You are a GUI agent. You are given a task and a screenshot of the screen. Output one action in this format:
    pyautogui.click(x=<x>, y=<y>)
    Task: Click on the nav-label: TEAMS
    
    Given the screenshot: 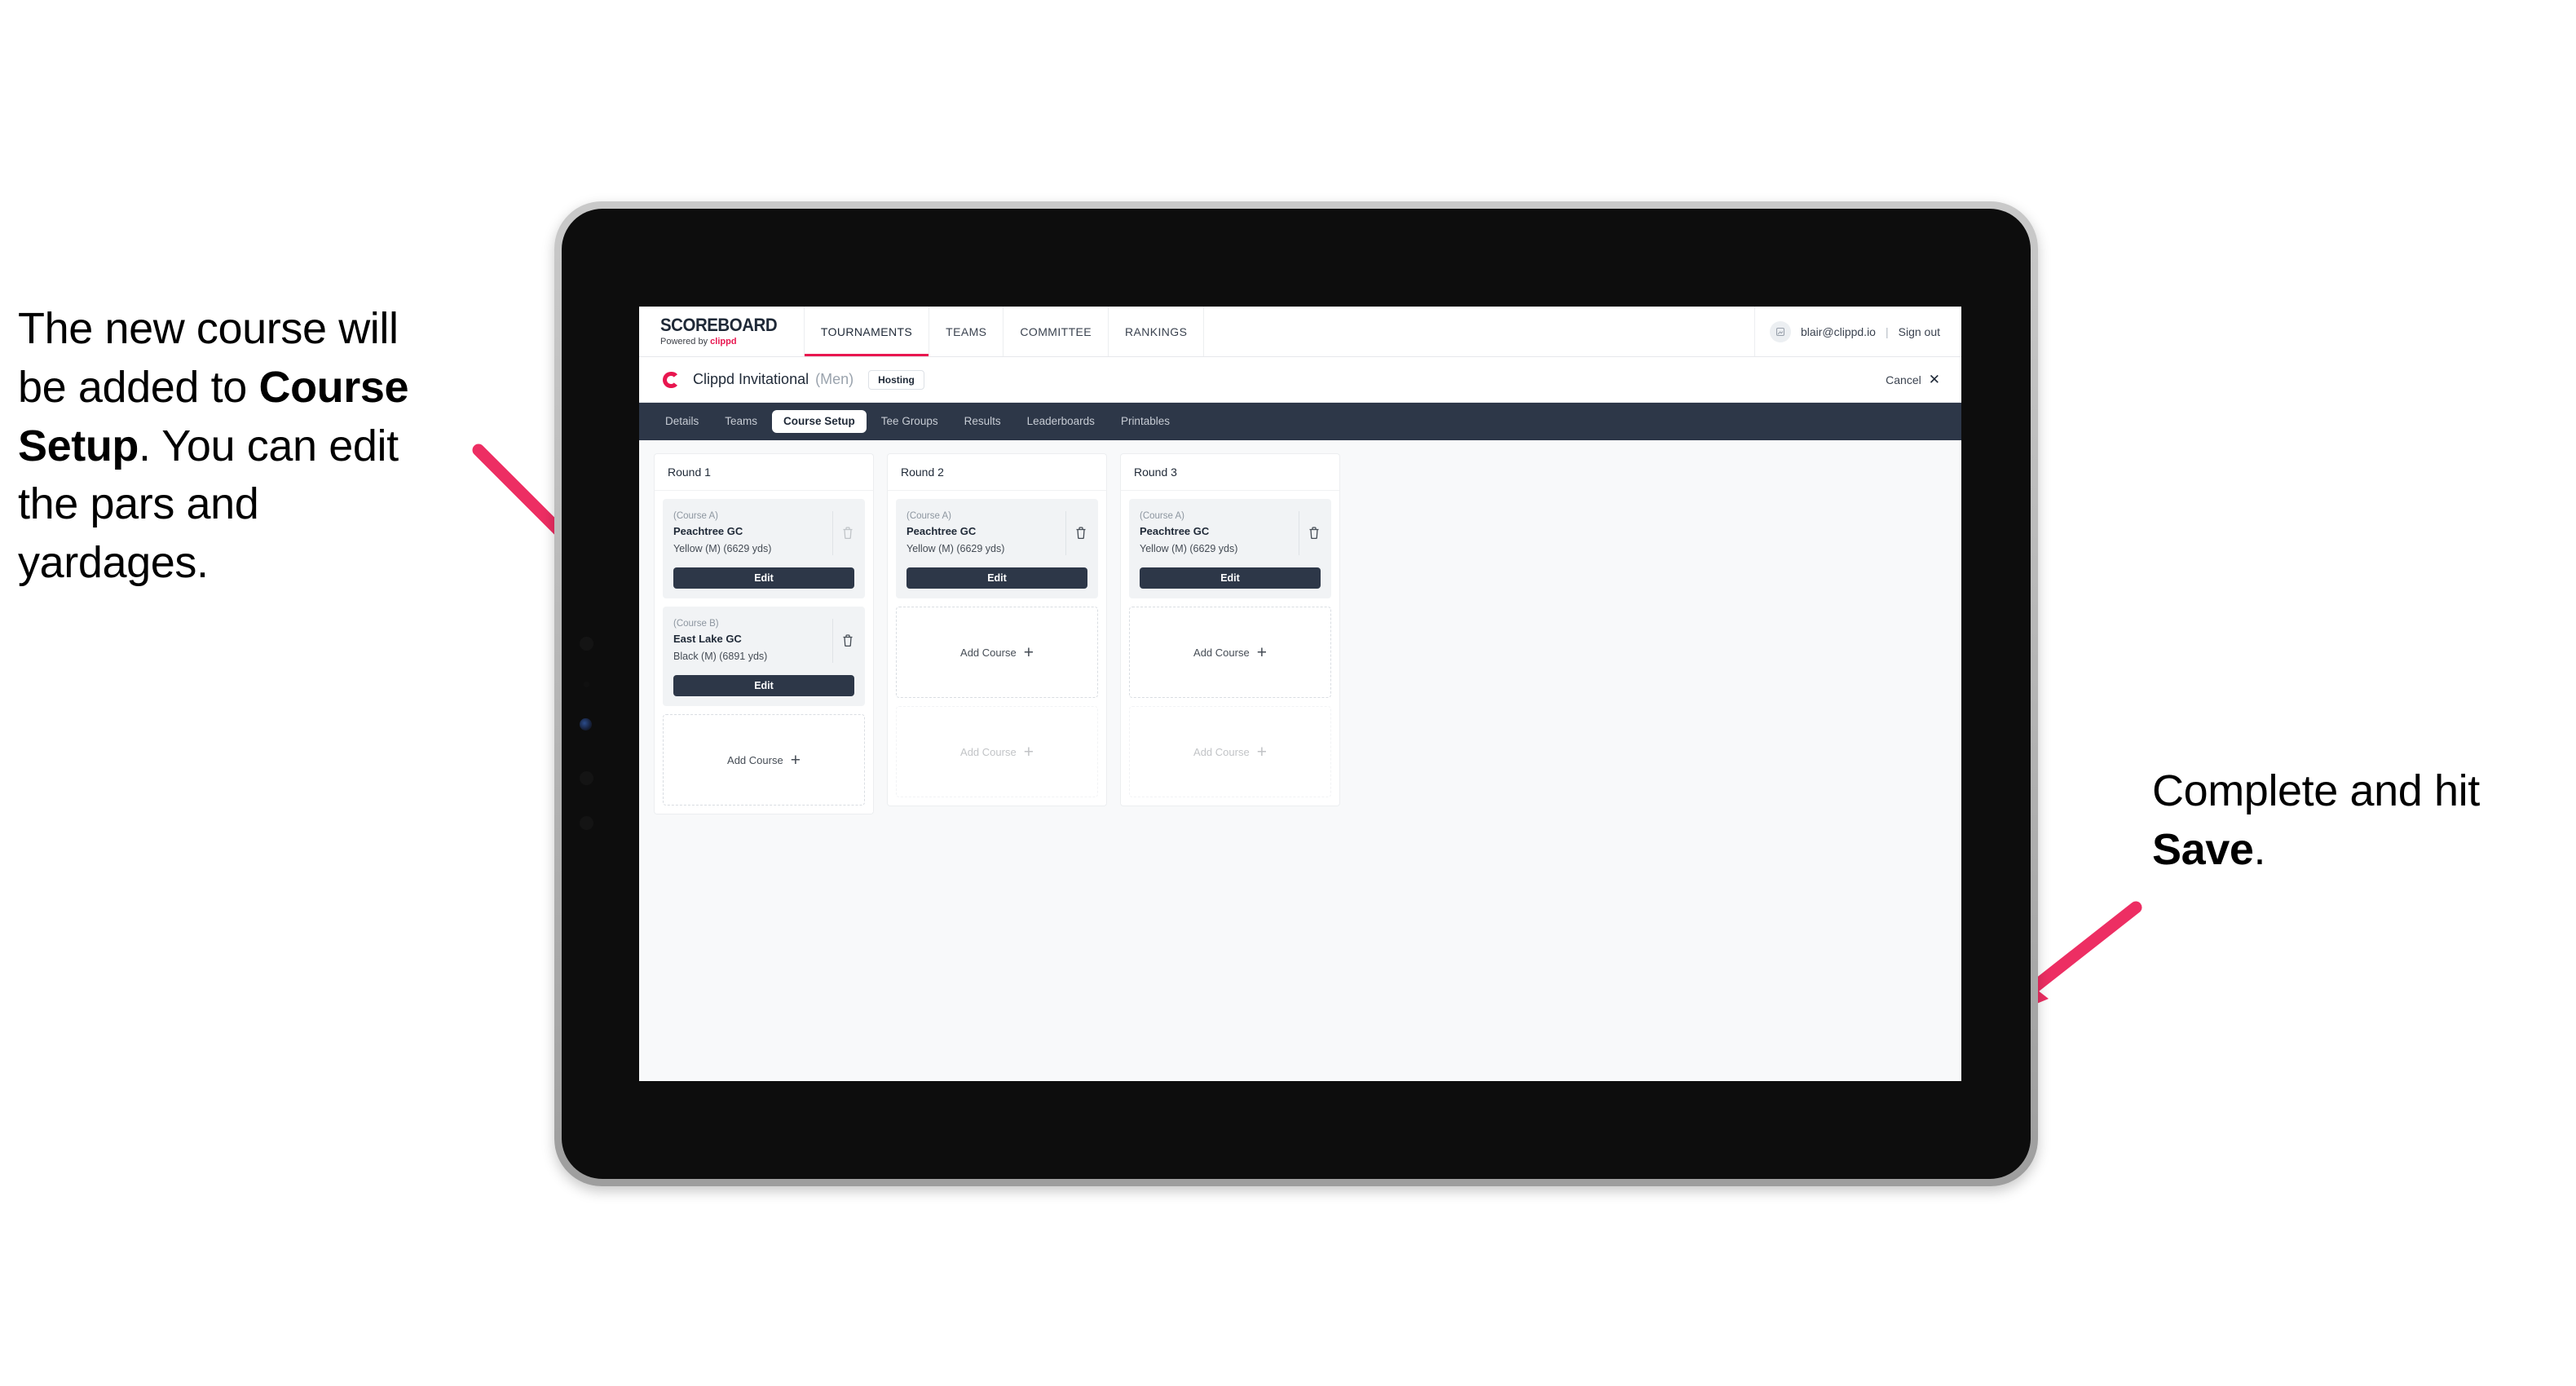 What is the action you would take?
    pyautogui.click(x=966, y=331)
    